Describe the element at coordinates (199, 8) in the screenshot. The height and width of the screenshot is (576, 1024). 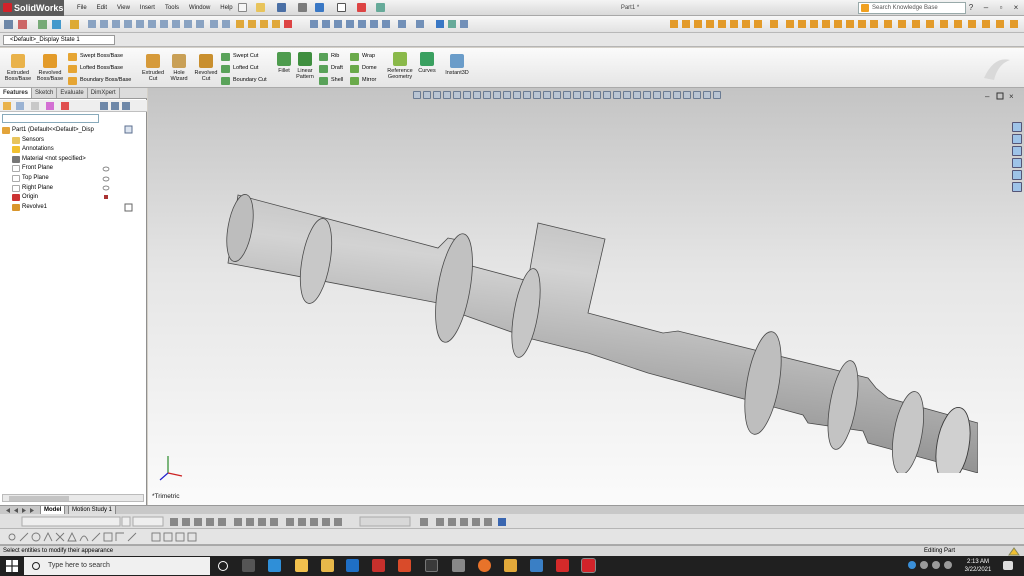
I see `menu-window: Window` at that location.